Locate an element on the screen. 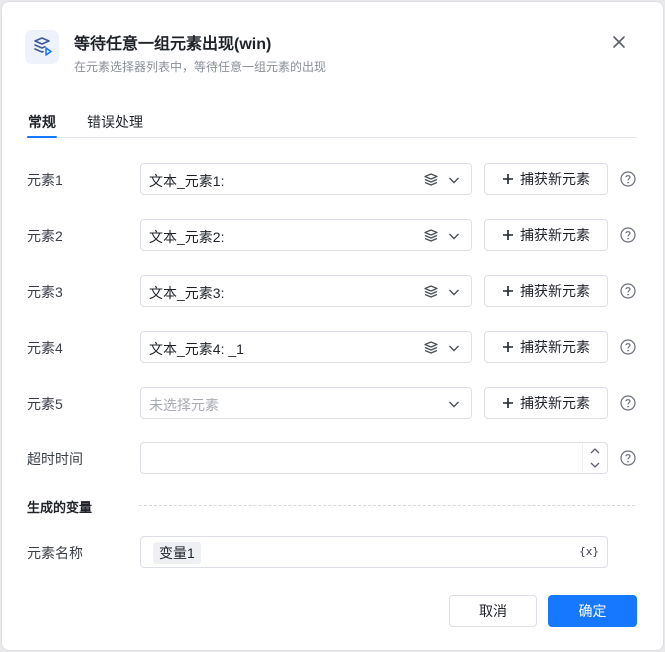 Image resolution: width=665 pixels, height=652 pixels. section-divider is located at coordinates (387, 505).